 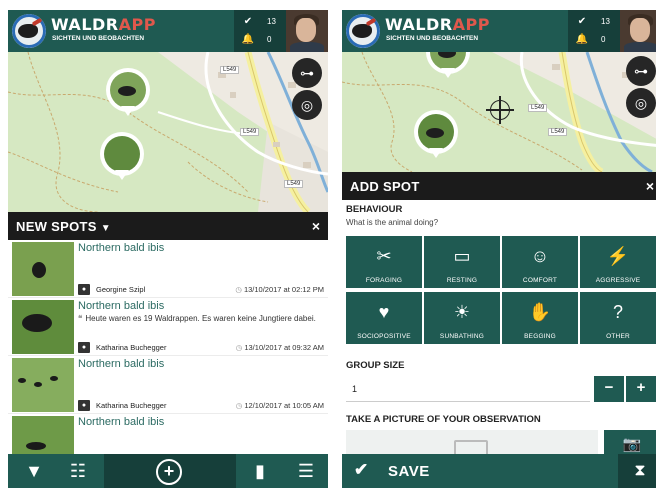 I want to click on filter-icon: ▼, so click(x=34, y=471).